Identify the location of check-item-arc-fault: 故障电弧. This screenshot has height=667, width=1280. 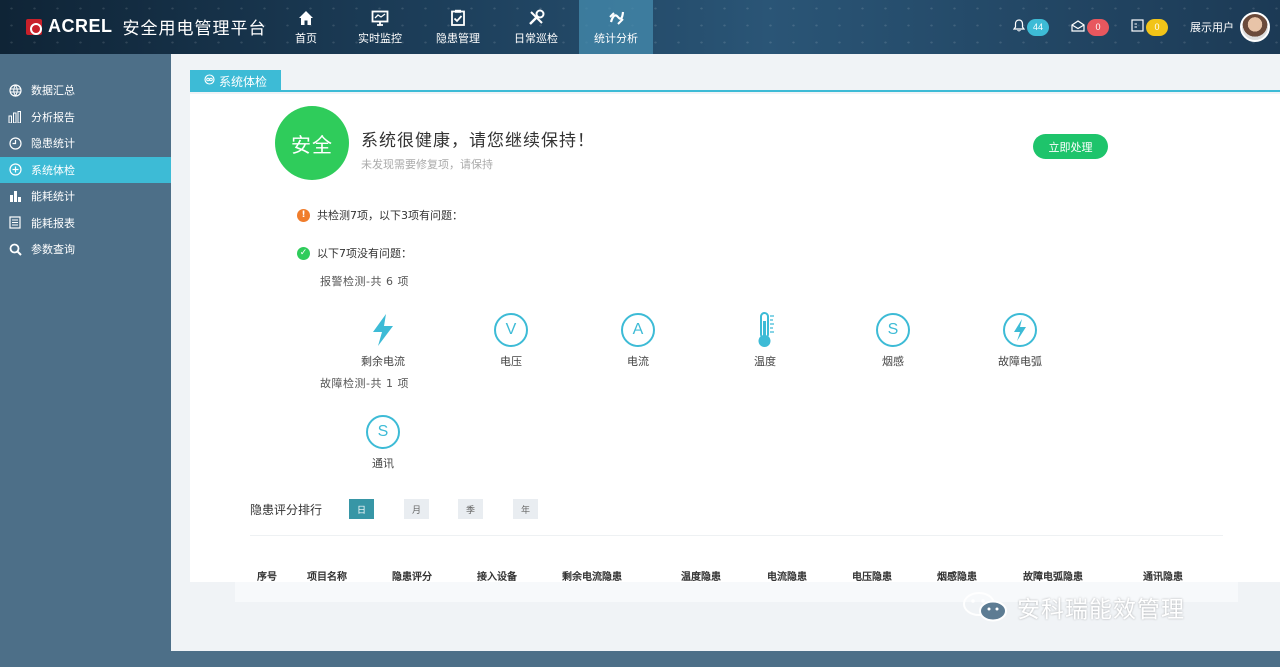
(1020, 340).